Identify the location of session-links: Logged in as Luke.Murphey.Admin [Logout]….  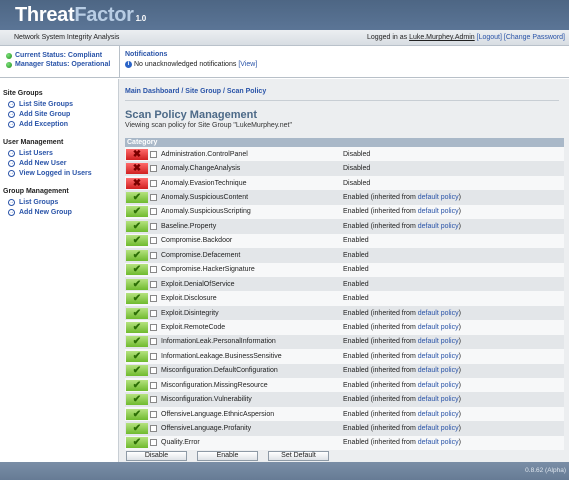
(466, 37).